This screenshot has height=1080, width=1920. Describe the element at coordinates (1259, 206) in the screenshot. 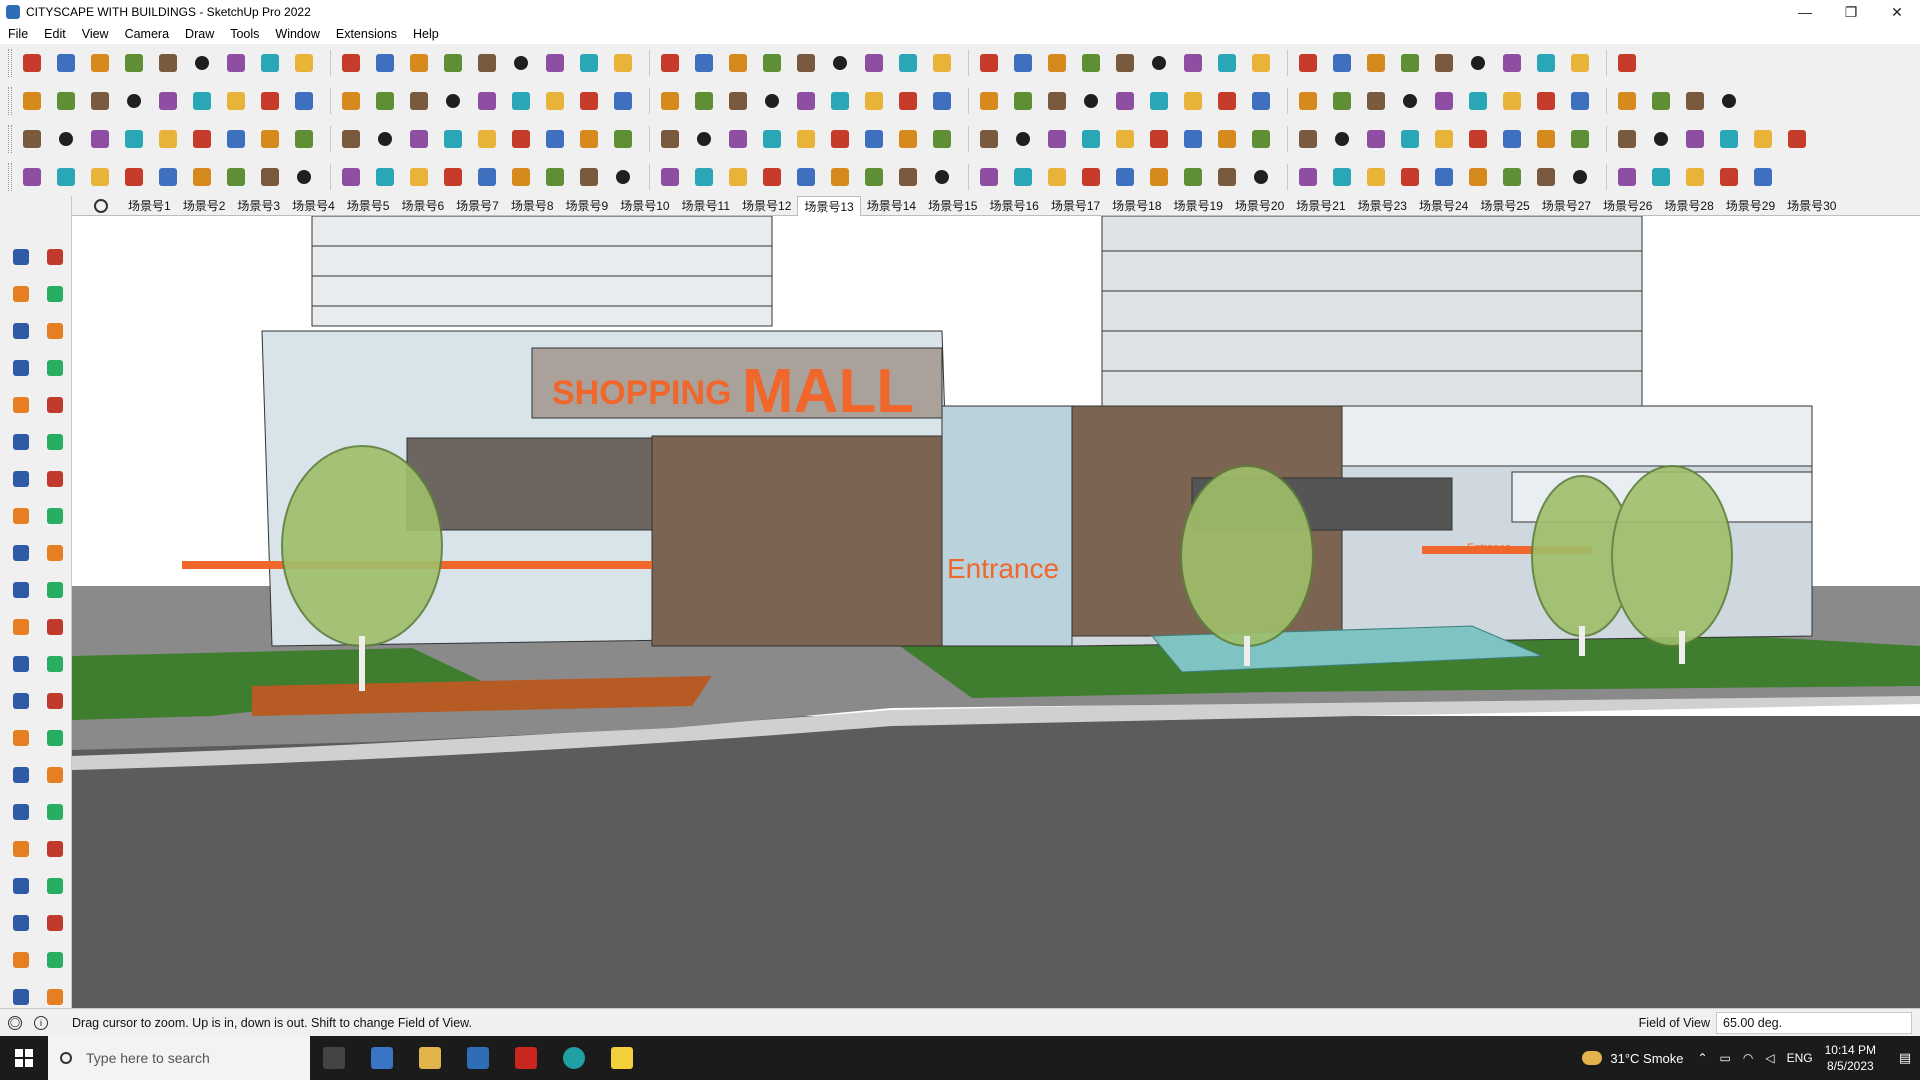

I see `scene-tab: 场景号20` at that location.